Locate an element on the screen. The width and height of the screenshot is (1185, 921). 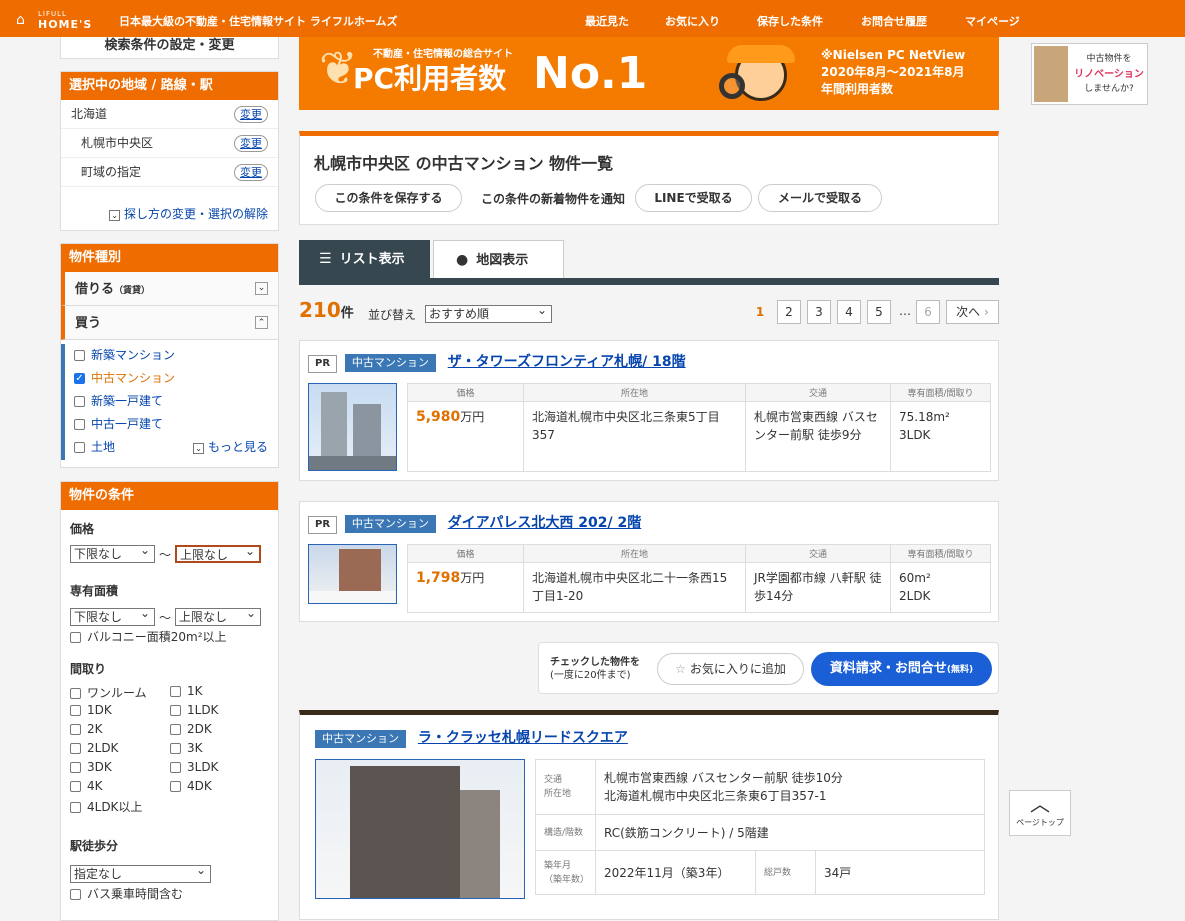
buy-toggle: 買う ⌃ is located at coordinates (169, 323).